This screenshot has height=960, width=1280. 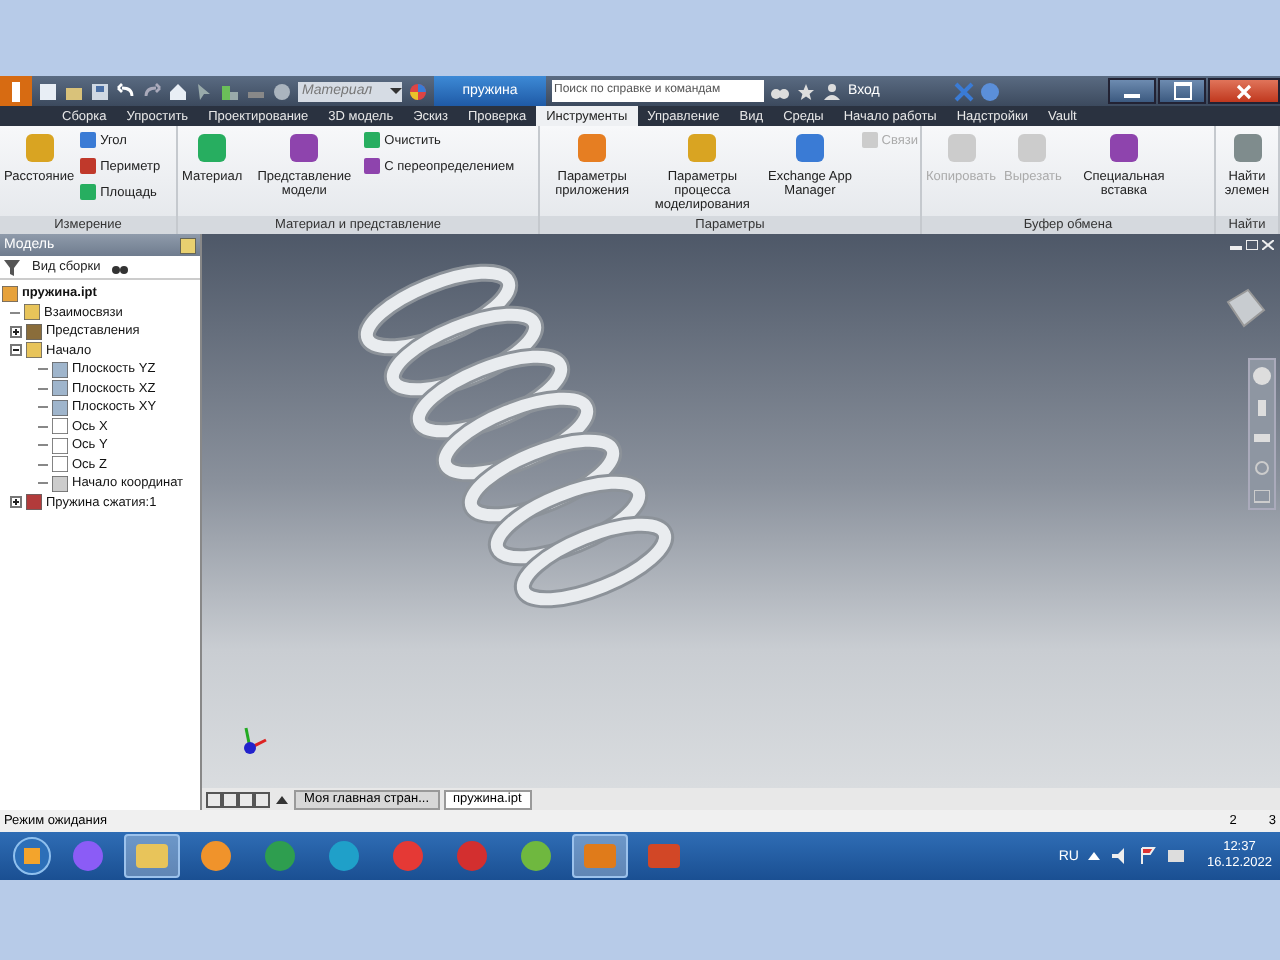 I want to click on color-ball-icon, so click(x=418, y=91).